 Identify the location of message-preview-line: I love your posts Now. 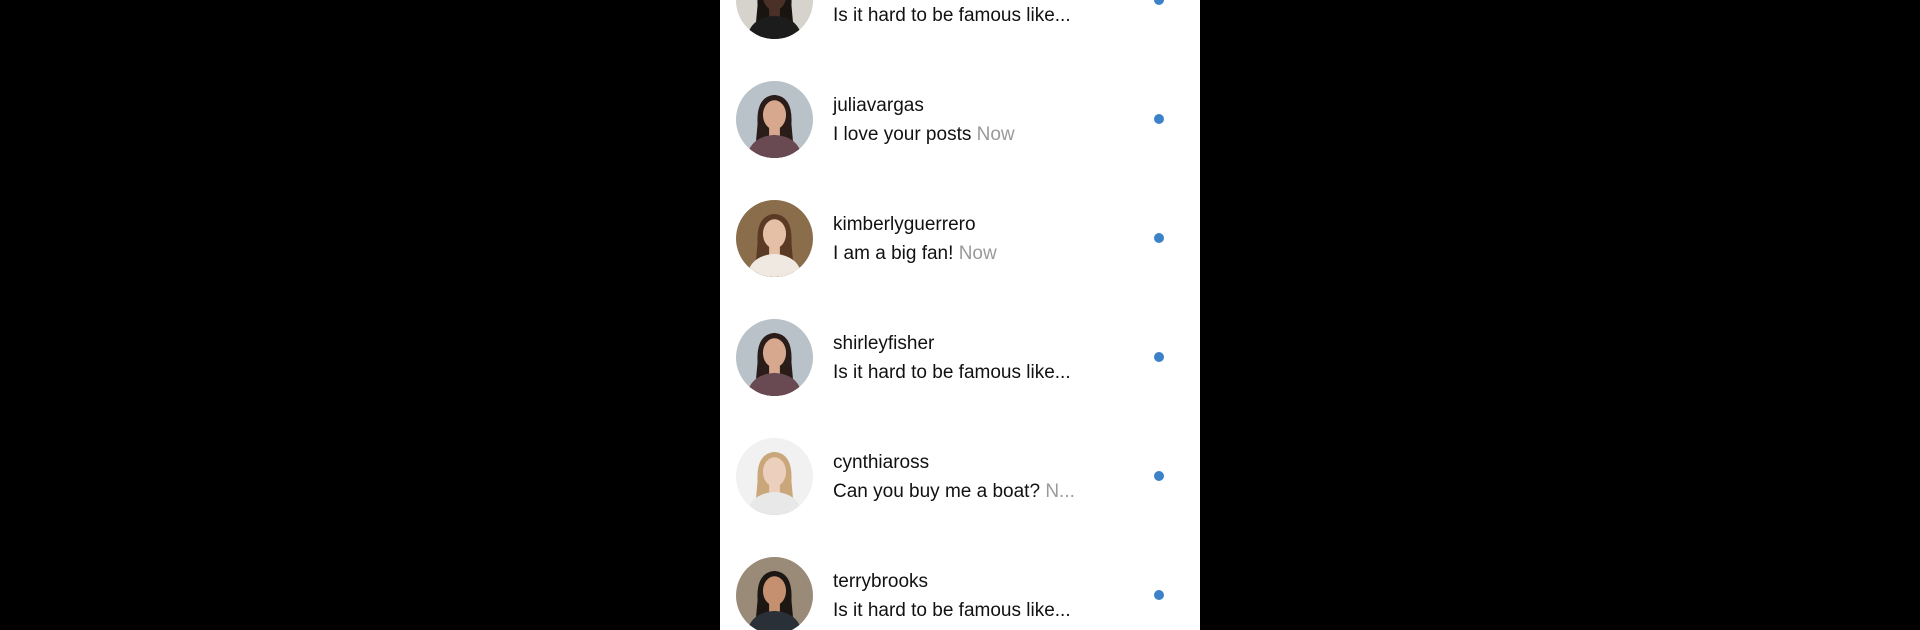
(978, 134).